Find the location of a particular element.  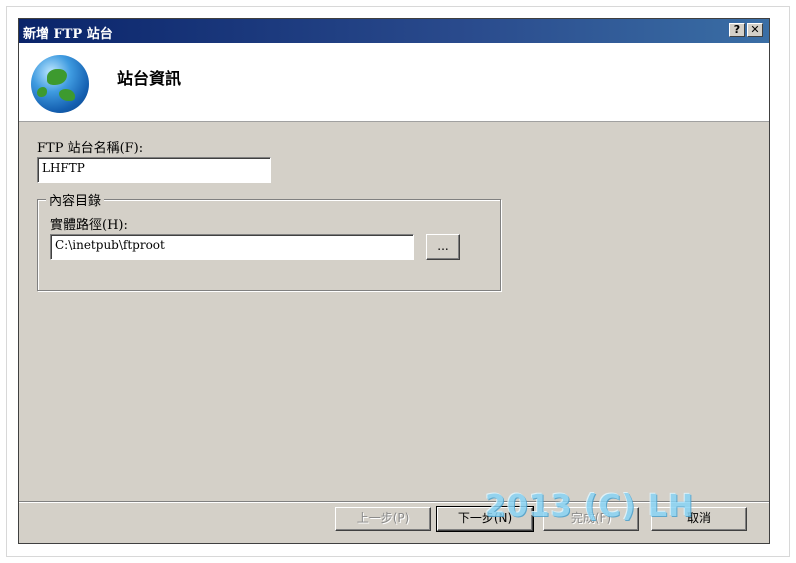

window-title: 新增 FTP 站台 is located at coordinates (68, 34).